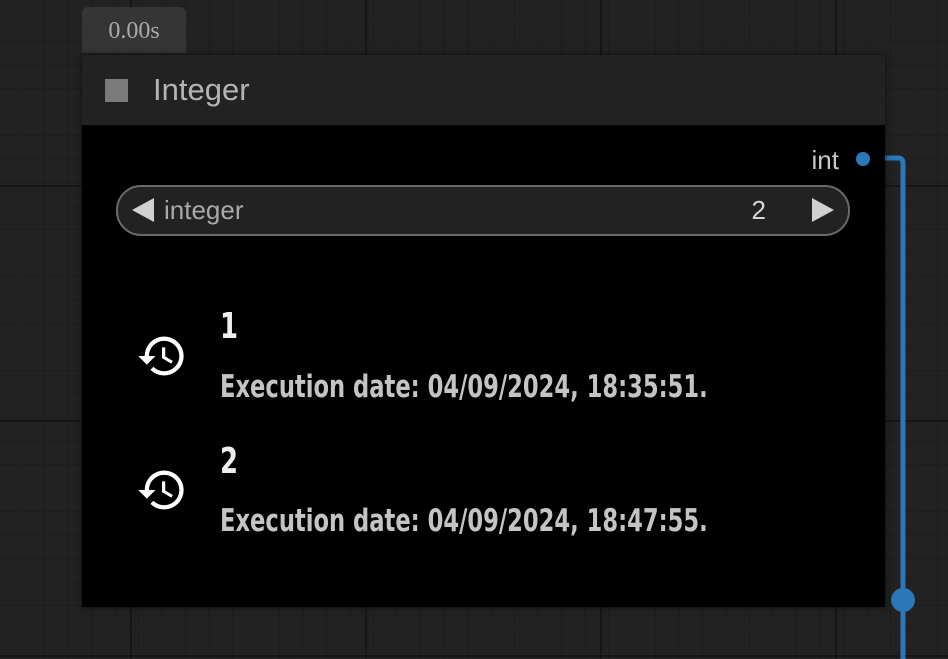  Describe the element at coordinates (825, 160) in the screenshot. I see `output-label-int: int` at that location.